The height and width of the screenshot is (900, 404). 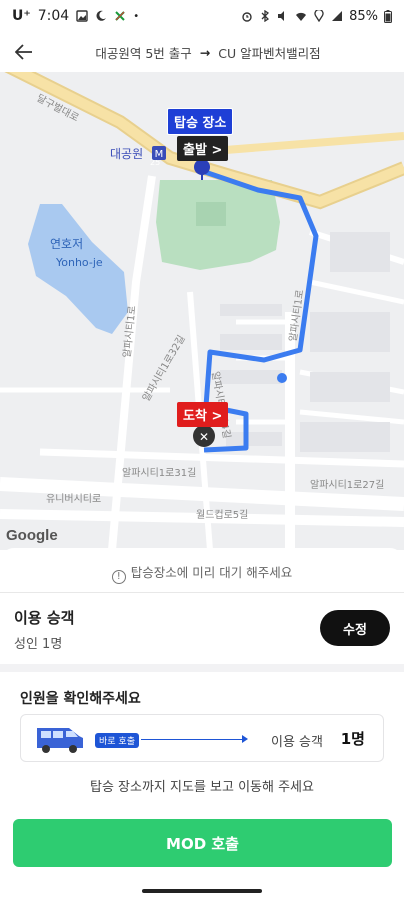 What do you see at coordinates (202, 738) in the screenshot?
I see `confirm-card: 바로 호출 이용 승객 1명` at bounding box center [202, 738].